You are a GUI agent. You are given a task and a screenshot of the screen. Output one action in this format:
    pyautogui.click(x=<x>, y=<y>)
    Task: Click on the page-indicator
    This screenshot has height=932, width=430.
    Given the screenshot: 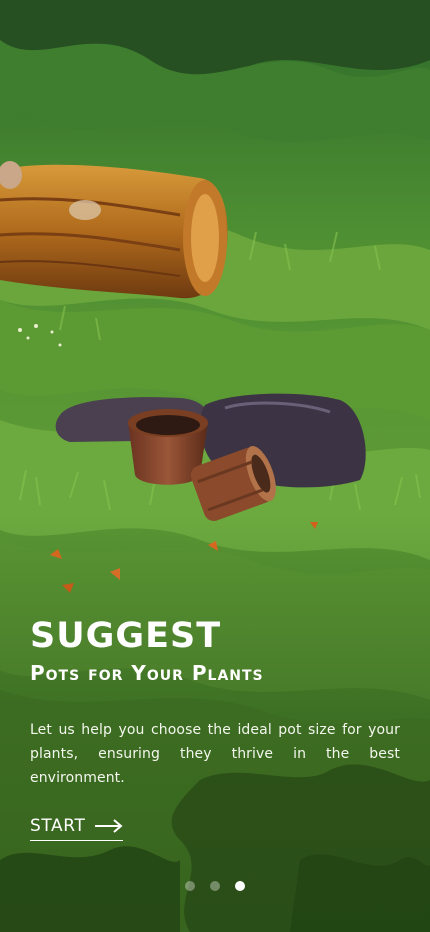 What is the action you would take?
    pyautogui.click(x=215, y=886)
    